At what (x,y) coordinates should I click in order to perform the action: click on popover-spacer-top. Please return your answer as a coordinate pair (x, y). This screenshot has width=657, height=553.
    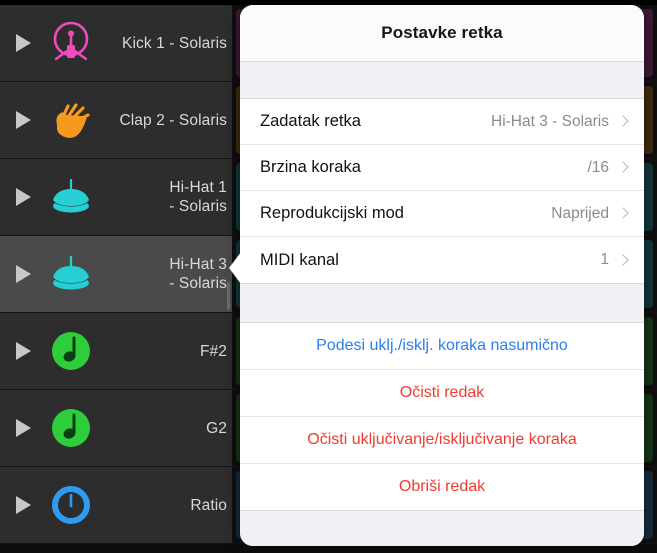
    Looking at the image, I should click on (442, 80).